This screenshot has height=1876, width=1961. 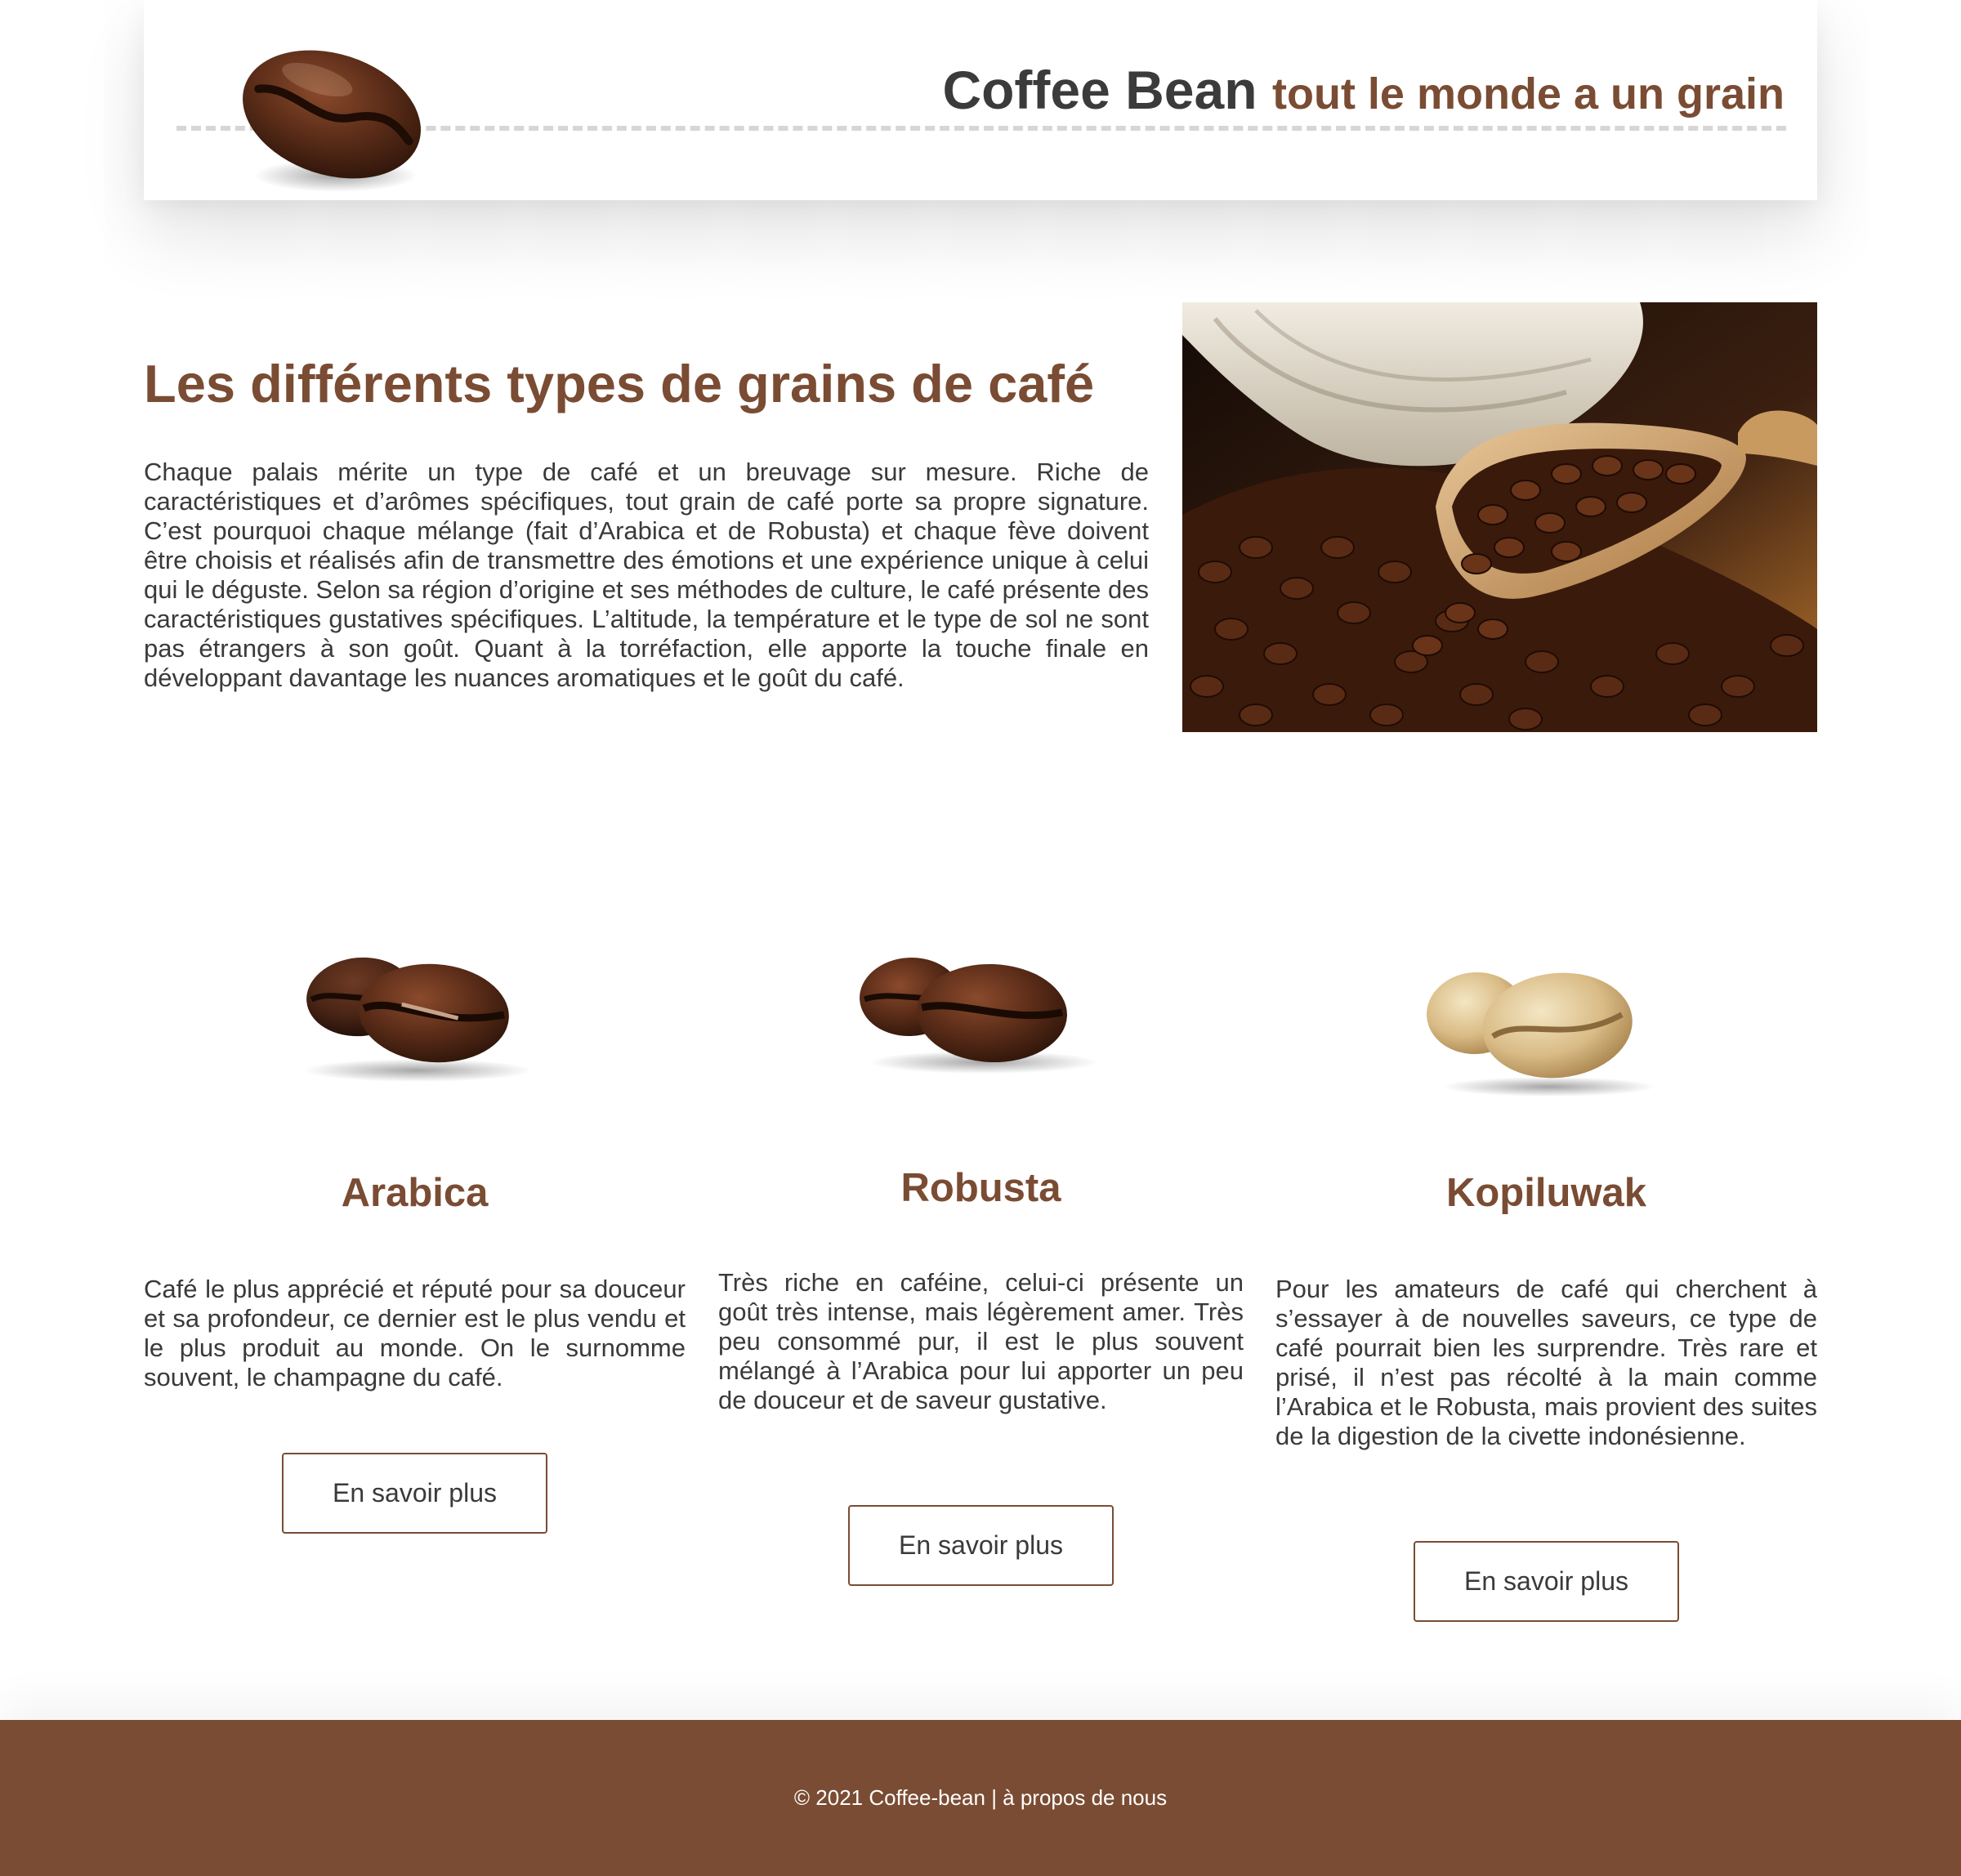 I want to click on coffee-bean-icon, so click(x=328, y=114).